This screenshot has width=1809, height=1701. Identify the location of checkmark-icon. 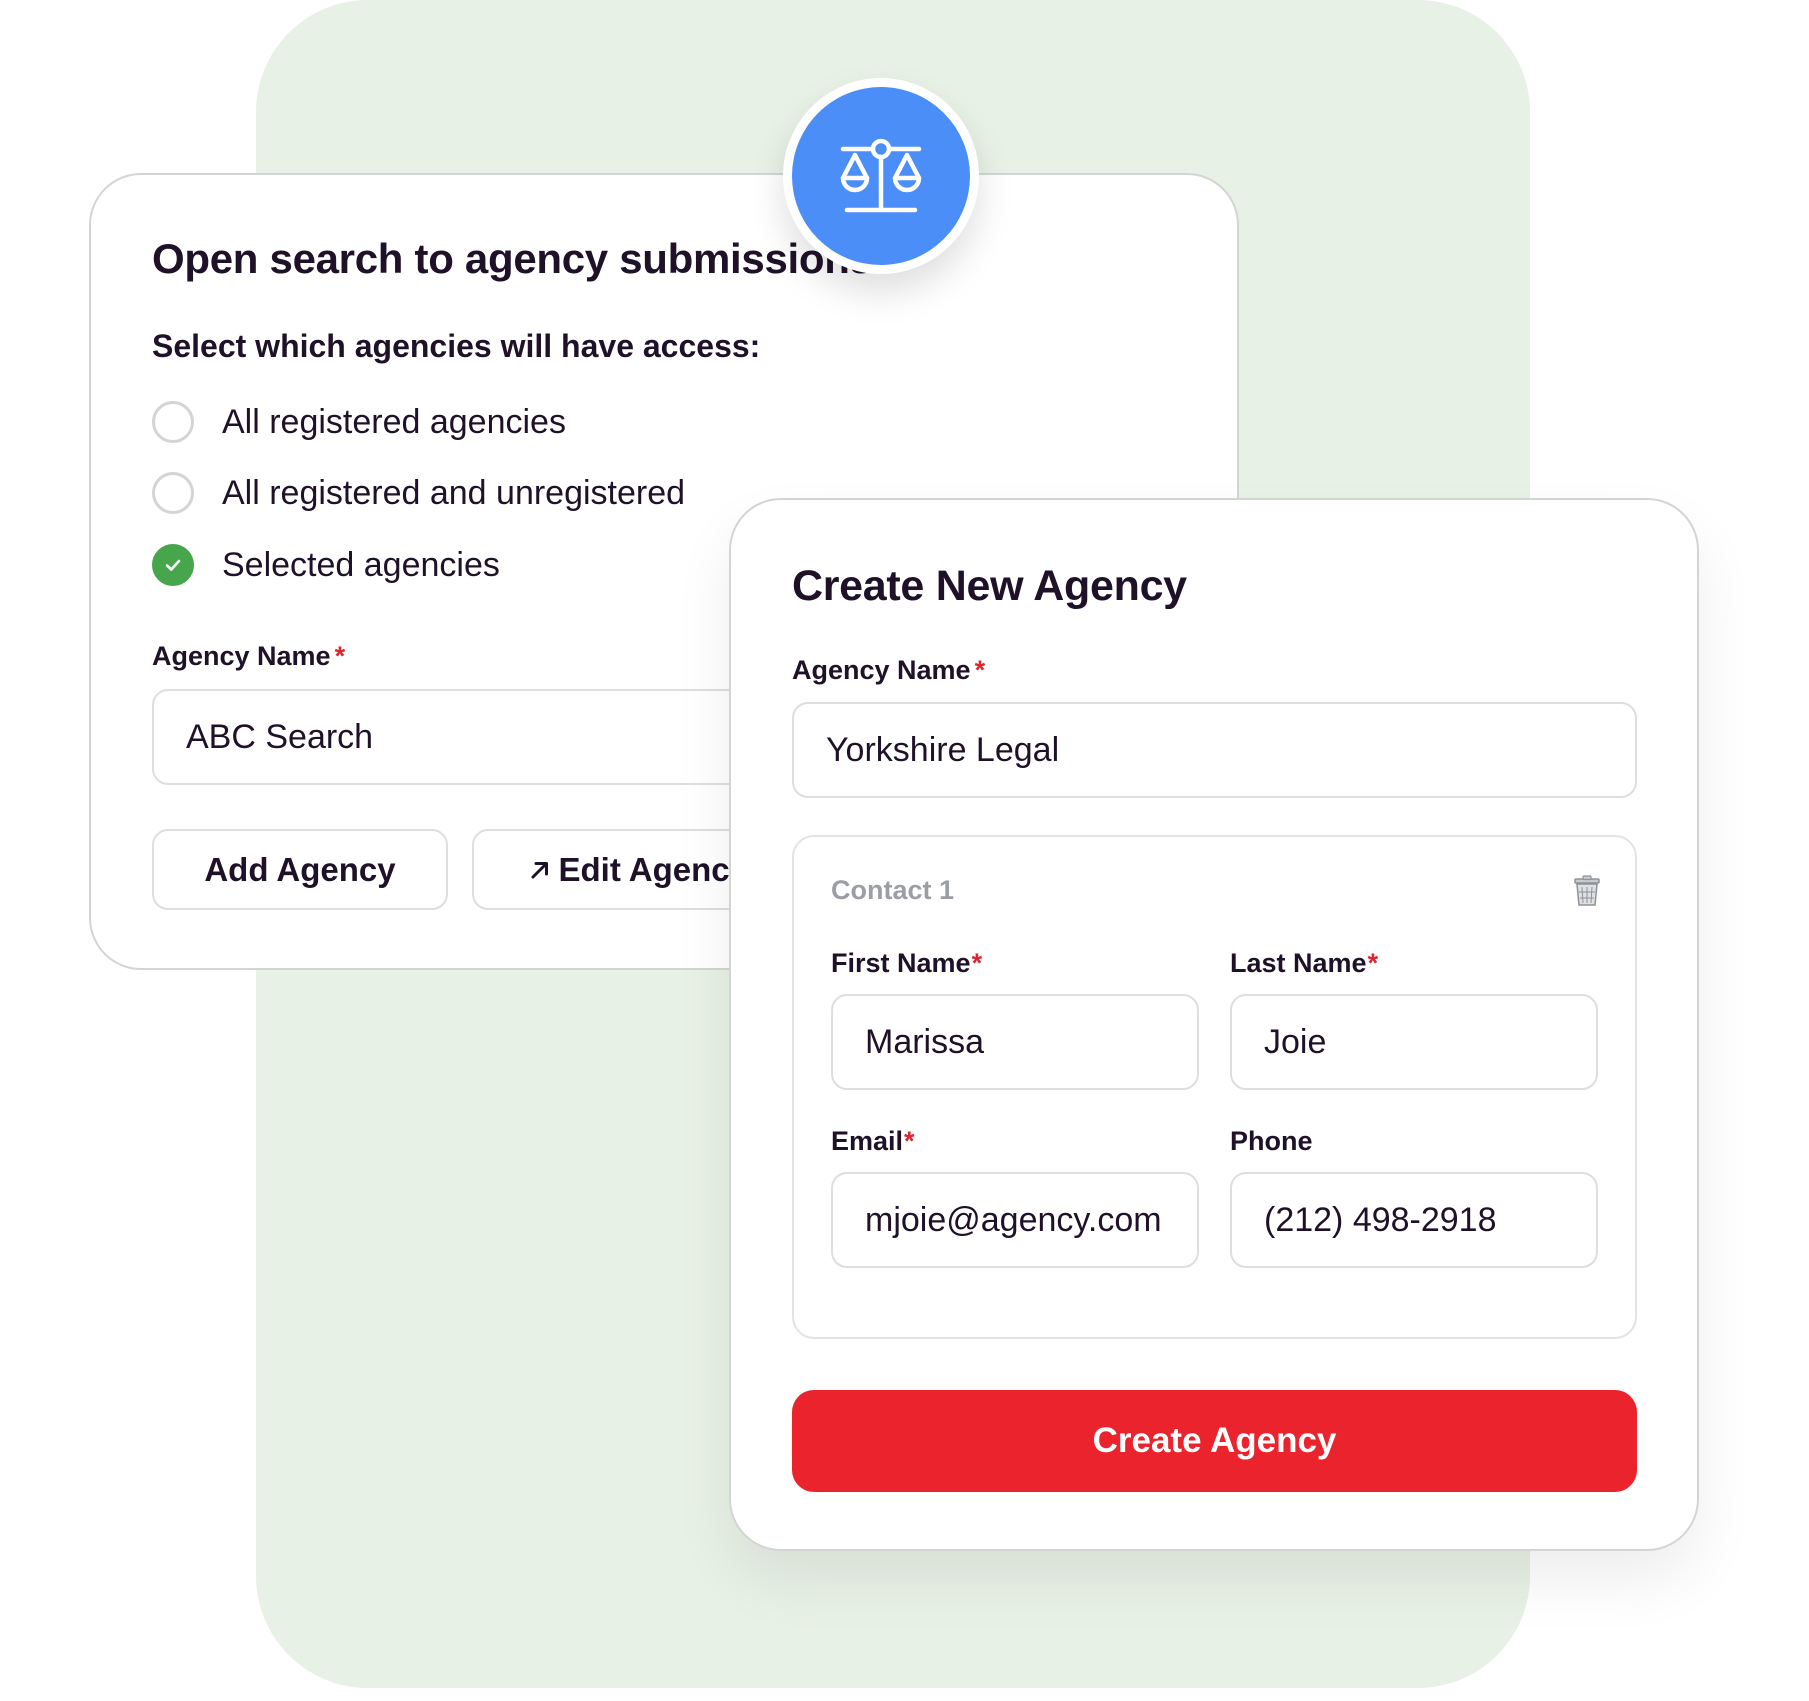
(173, 565).